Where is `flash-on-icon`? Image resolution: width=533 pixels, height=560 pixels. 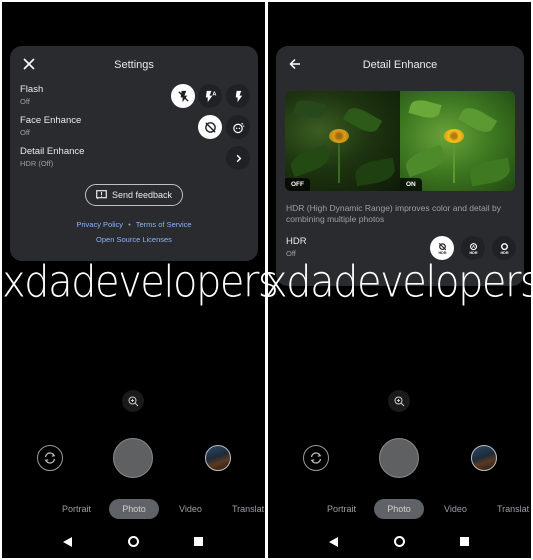 flash-on-icon is located at coordinates (238, 96).